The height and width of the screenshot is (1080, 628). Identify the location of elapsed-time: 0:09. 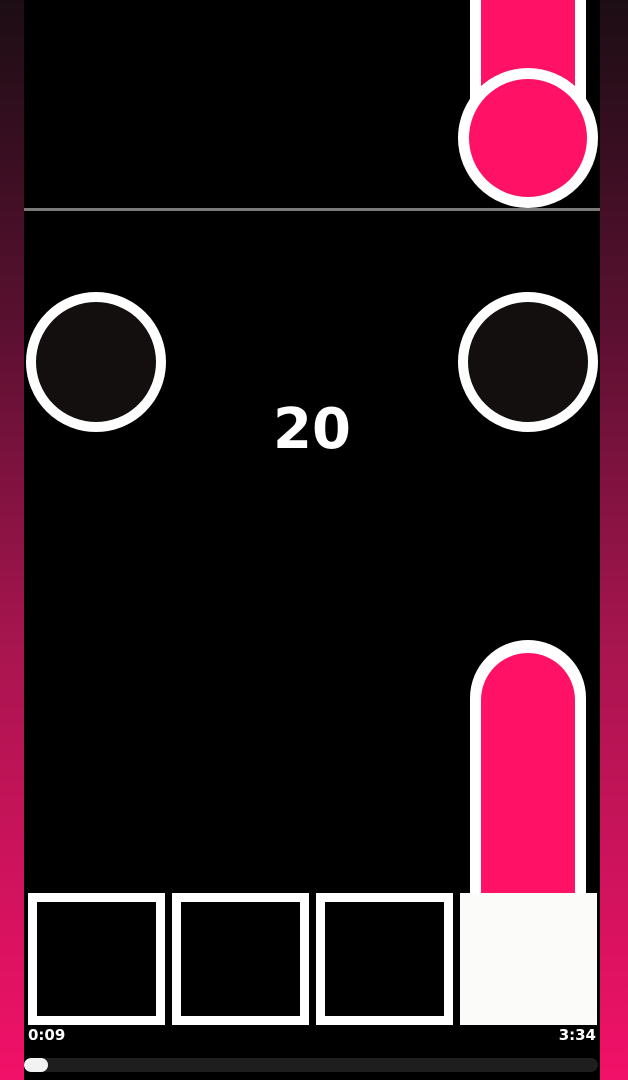
(47, 1035).